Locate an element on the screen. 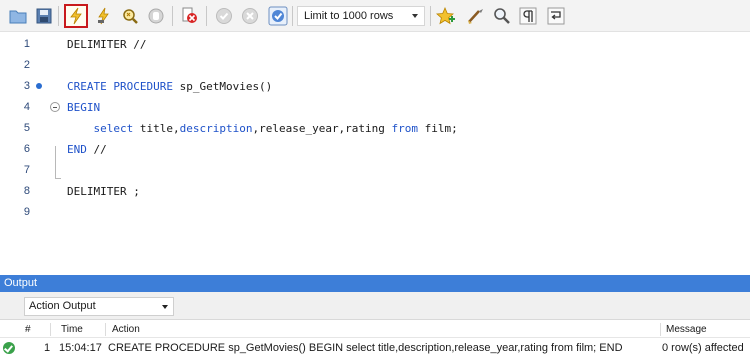  open-folder-button is located at coordinates (18, 16).